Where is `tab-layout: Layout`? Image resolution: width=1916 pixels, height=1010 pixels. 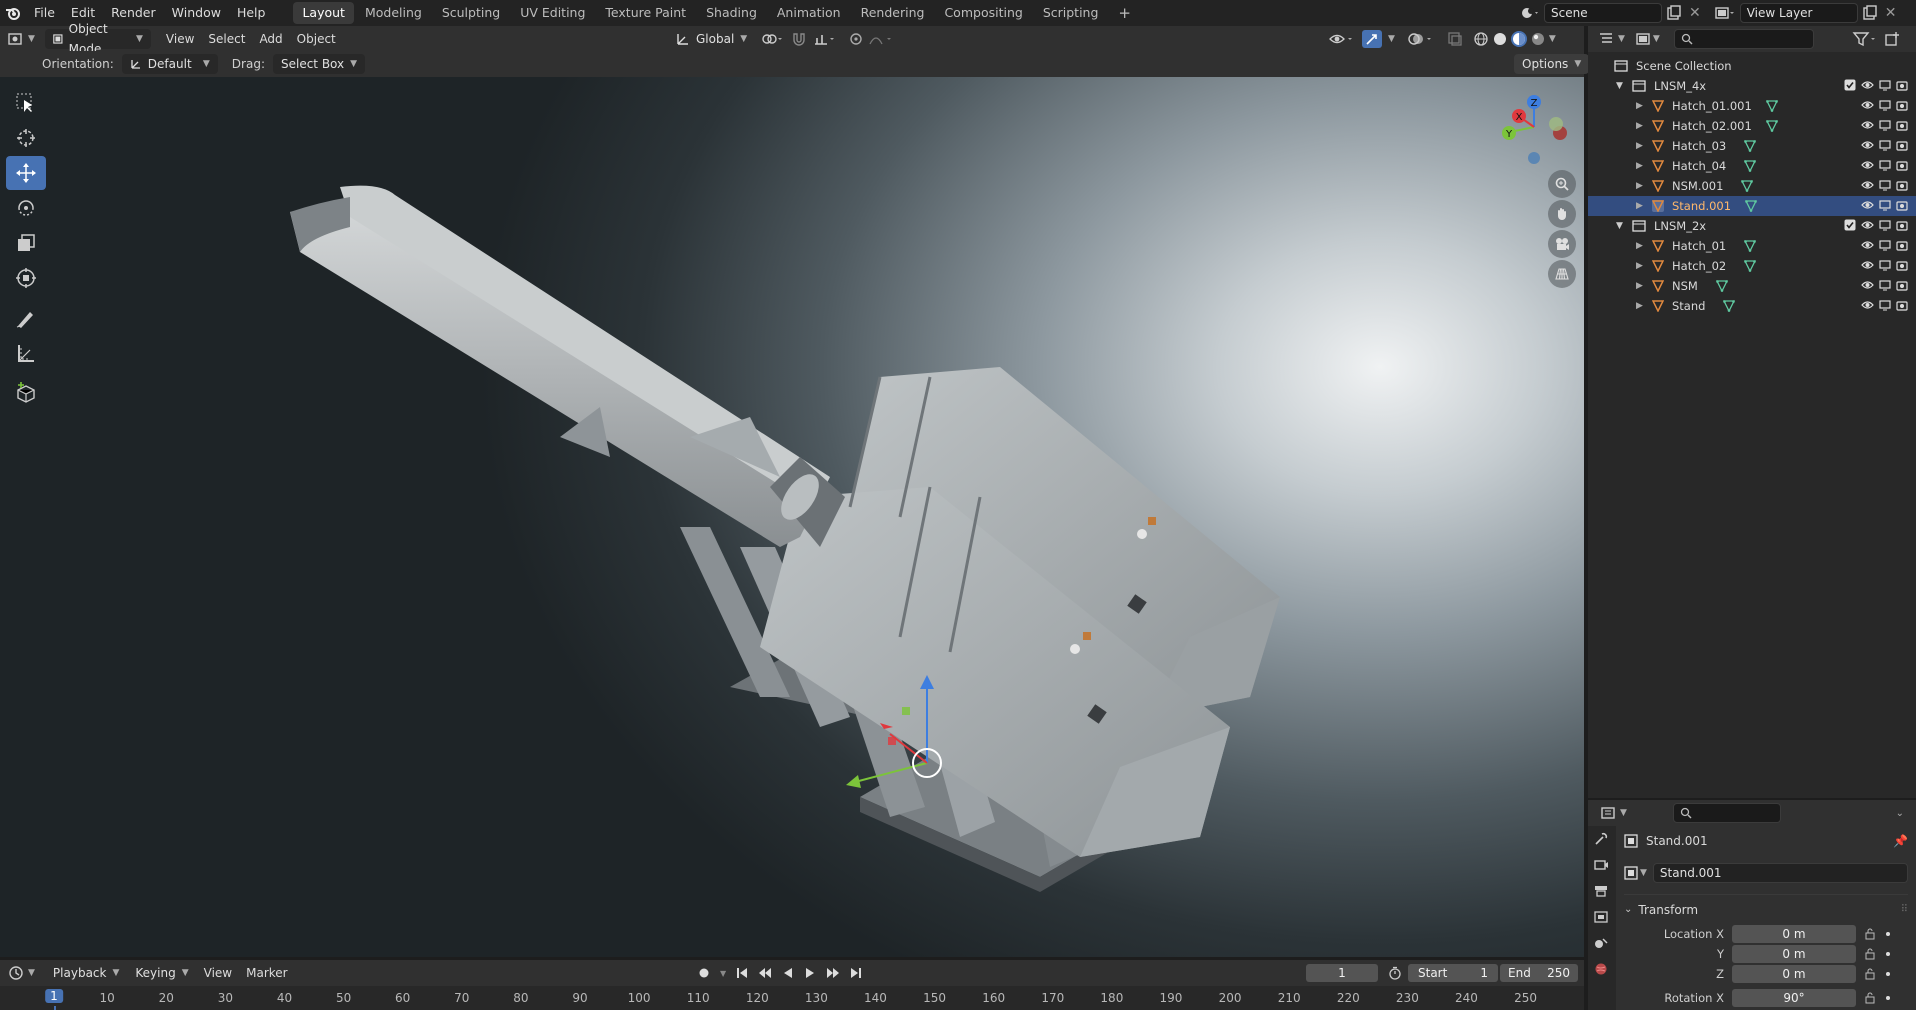 tab-layout: Layout is located at coordinates (323, 13).